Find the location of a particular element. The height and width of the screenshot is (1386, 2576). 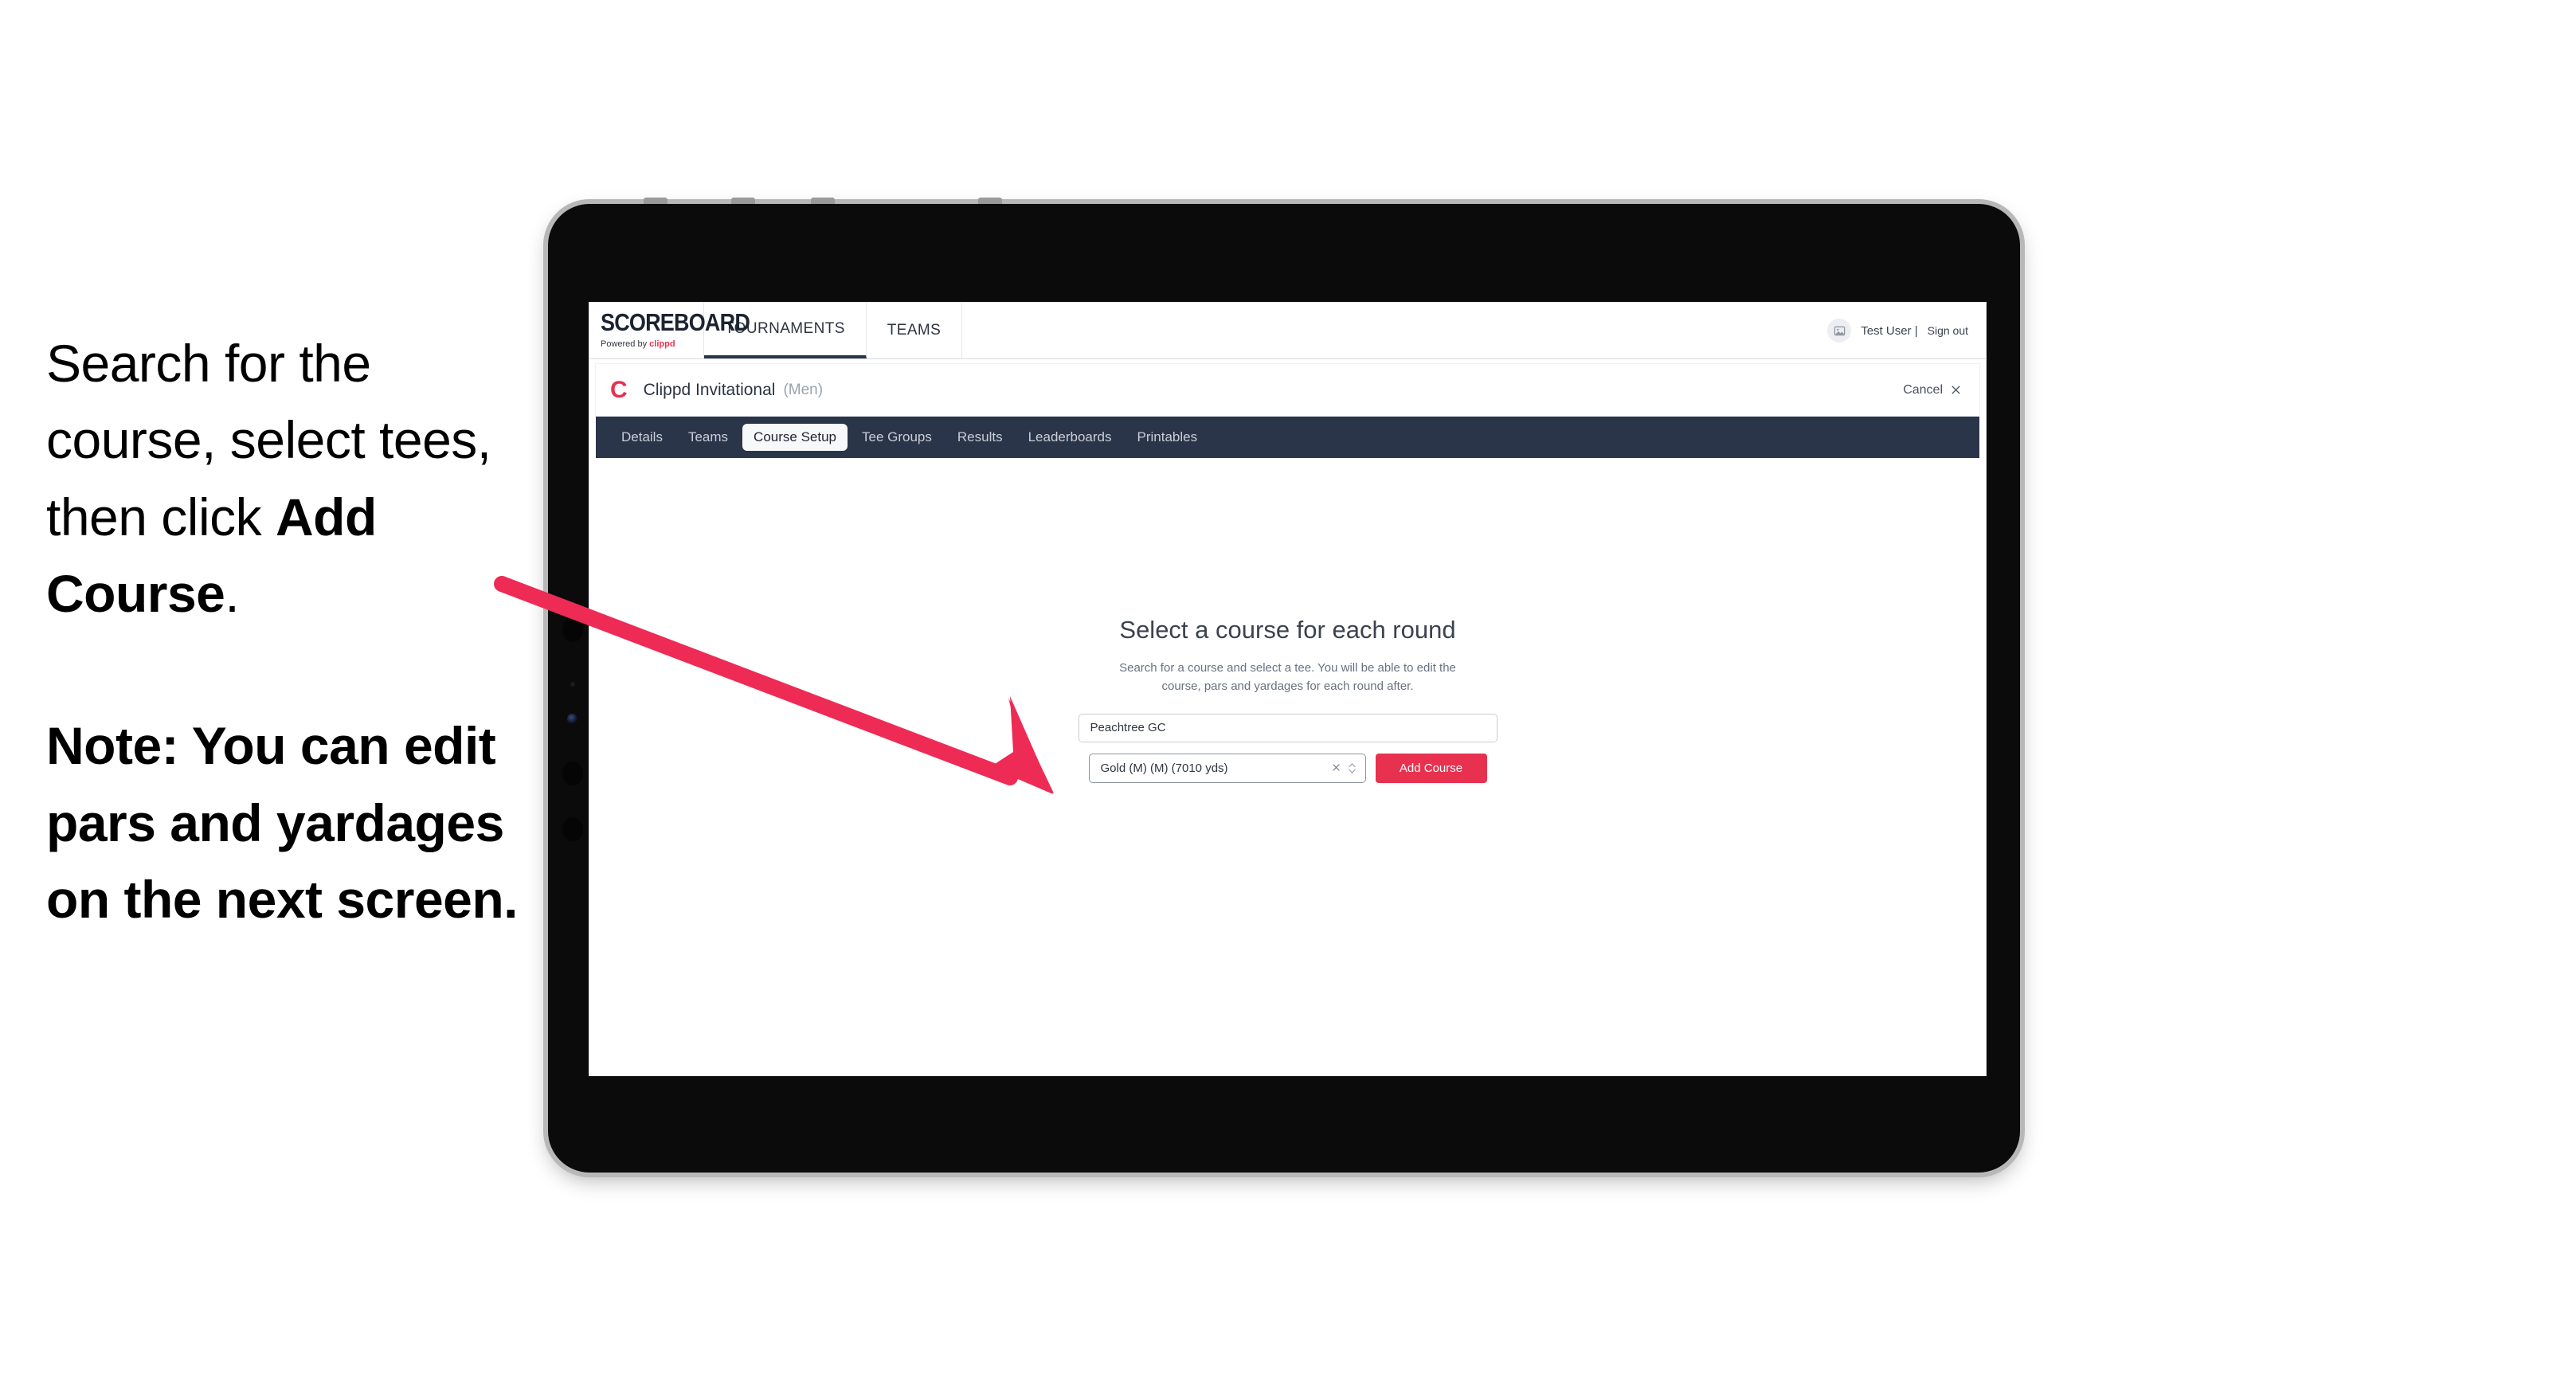

instruction-text-trail: . is located at coordinates (232, 594).